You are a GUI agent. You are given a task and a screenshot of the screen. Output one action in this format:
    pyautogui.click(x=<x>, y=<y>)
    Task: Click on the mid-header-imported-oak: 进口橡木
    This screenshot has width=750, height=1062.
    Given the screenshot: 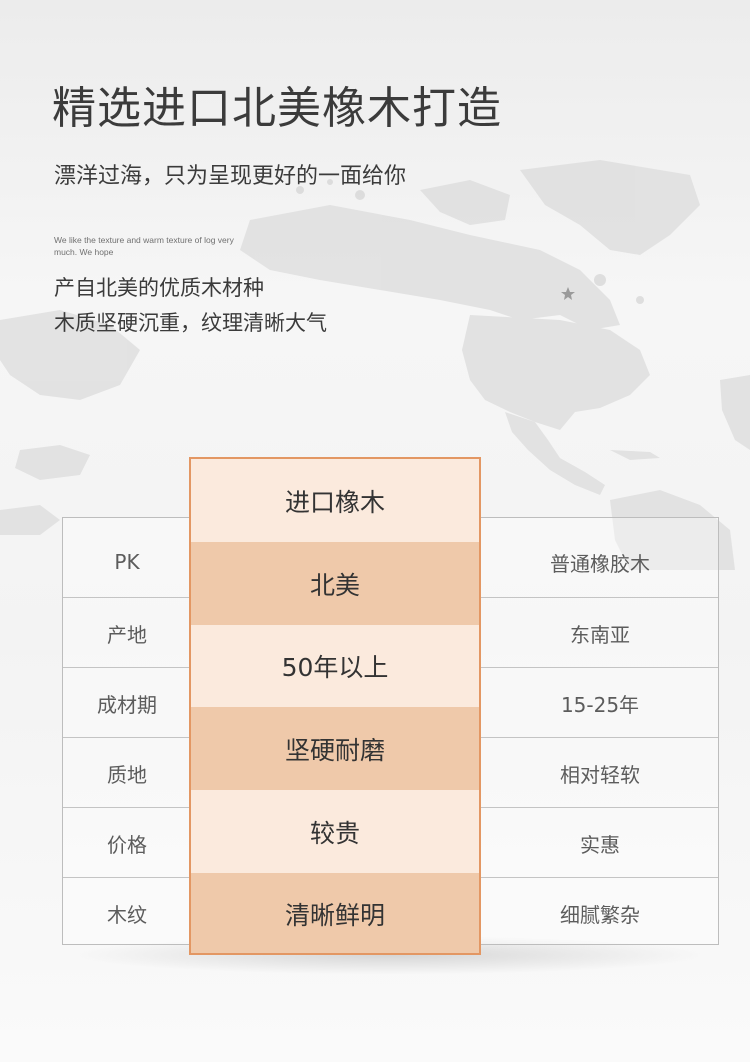 What is the action you would take?
    pyautogui.click(x=335, y=500)
    